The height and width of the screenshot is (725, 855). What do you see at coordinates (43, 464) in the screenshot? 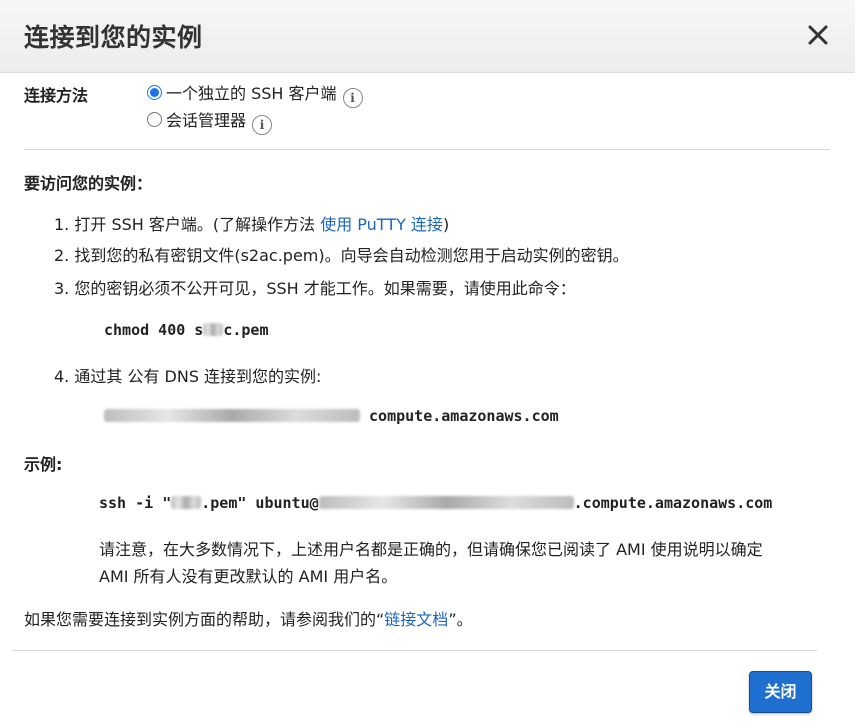
I see `example-heading: 示例:` at bounding box center [43, 464].